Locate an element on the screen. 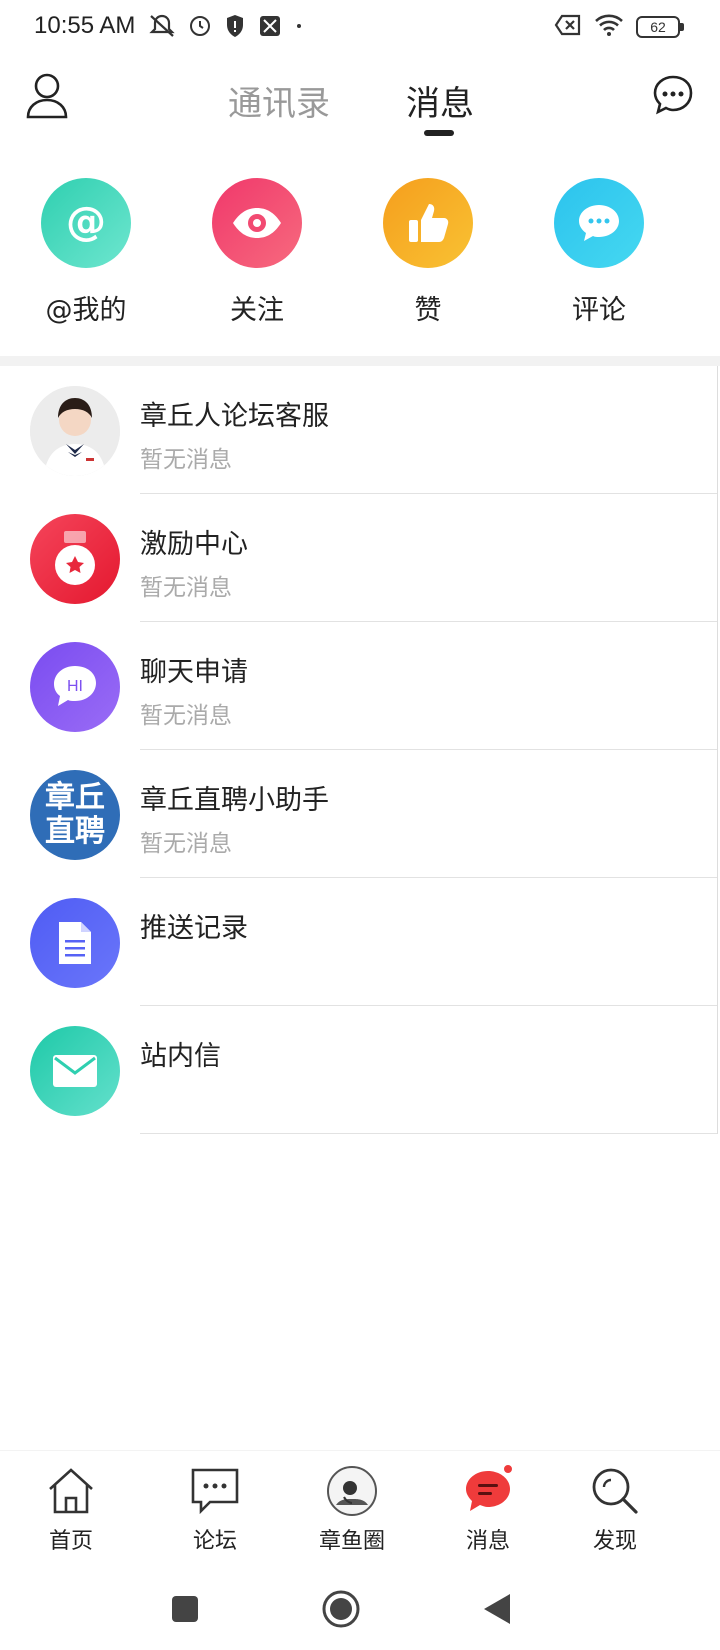  customer-service-avatar is located at coordinates (75, 431).